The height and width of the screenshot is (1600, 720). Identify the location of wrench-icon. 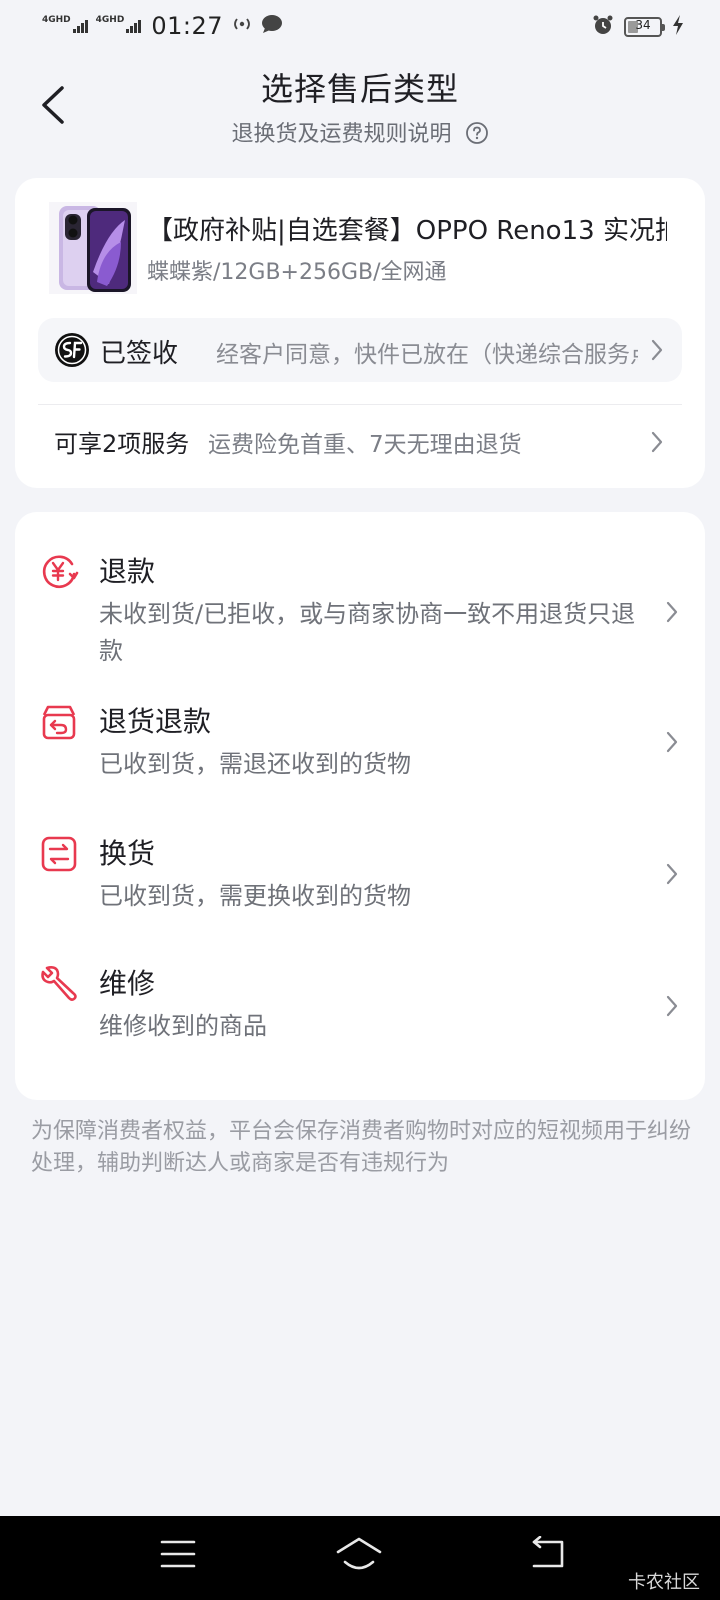
(59, 986).